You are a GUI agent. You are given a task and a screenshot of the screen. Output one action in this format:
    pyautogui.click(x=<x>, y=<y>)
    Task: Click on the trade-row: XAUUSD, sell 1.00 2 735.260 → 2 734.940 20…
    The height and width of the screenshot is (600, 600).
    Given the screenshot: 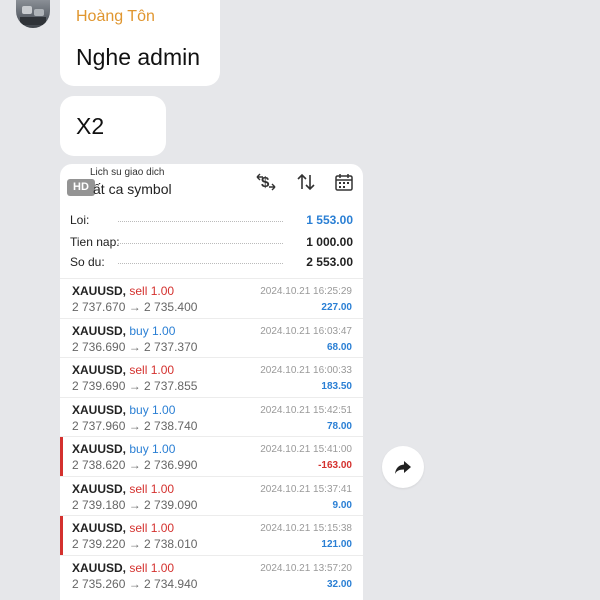 What is the action you would take?
    pyautogui.click(x=211, y=574)
    